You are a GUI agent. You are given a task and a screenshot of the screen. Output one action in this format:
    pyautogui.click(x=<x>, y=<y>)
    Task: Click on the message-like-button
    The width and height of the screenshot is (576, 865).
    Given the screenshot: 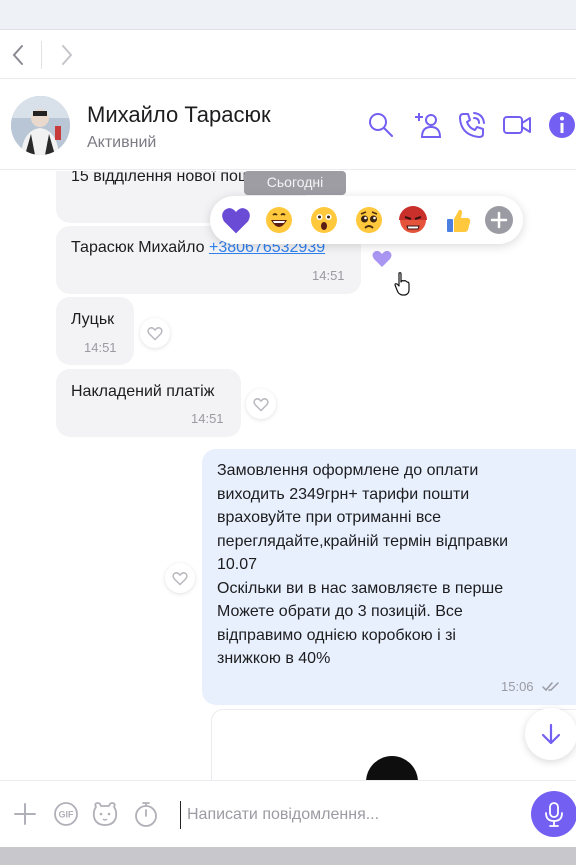 What is the action you would take?
    pyautogui.click(x=382, y=259)
    